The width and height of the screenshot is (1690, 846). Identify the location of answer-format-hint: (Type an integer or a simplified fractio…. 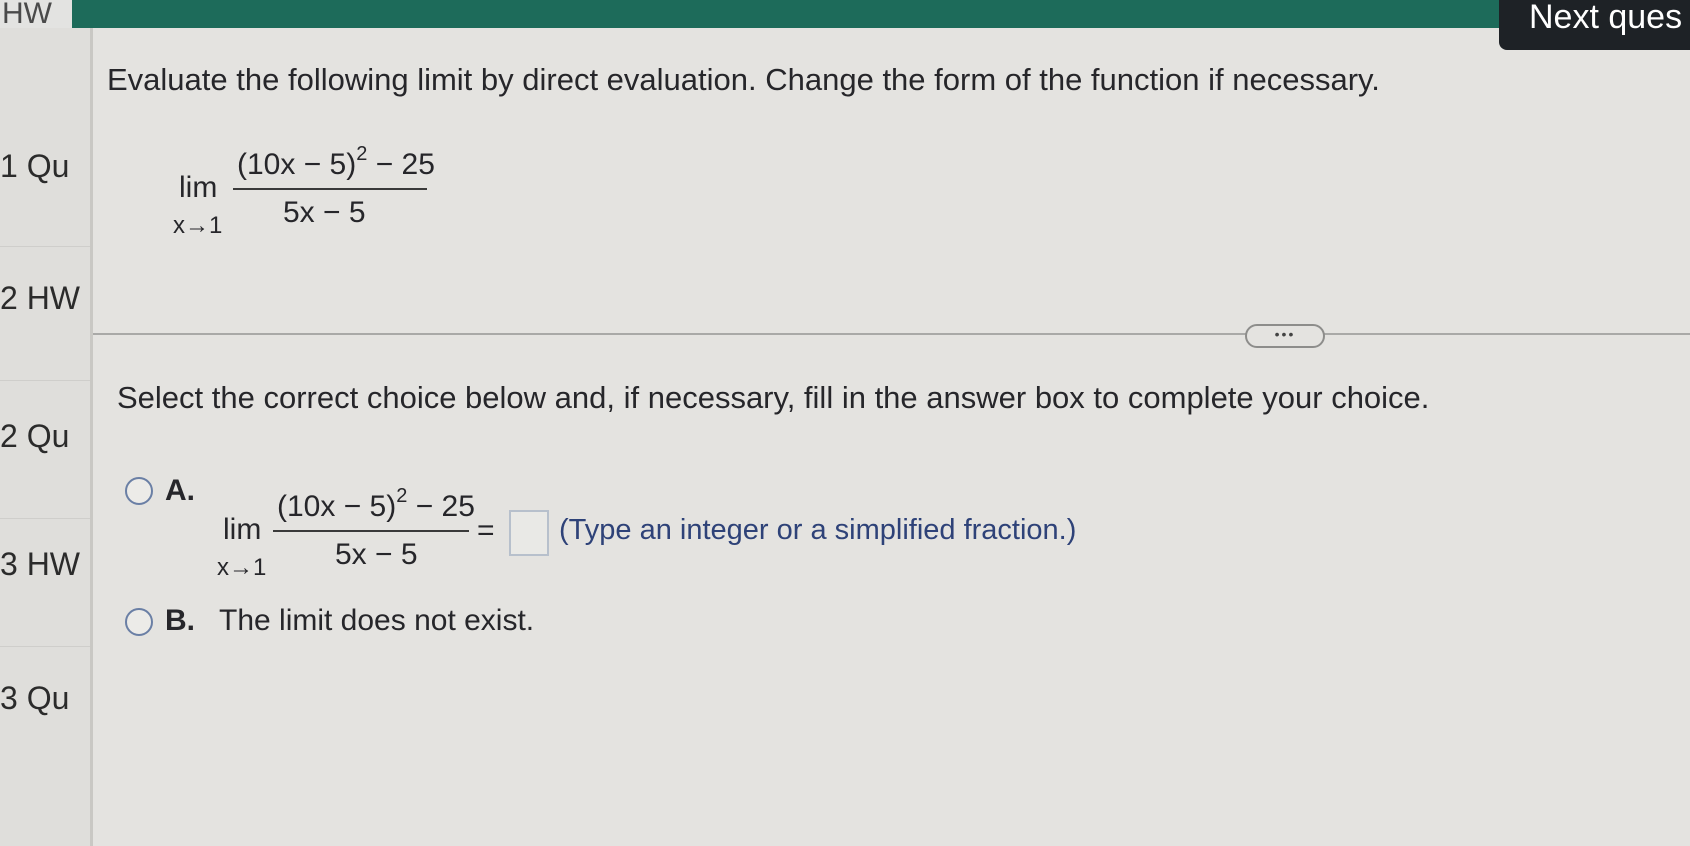
(818, 530).